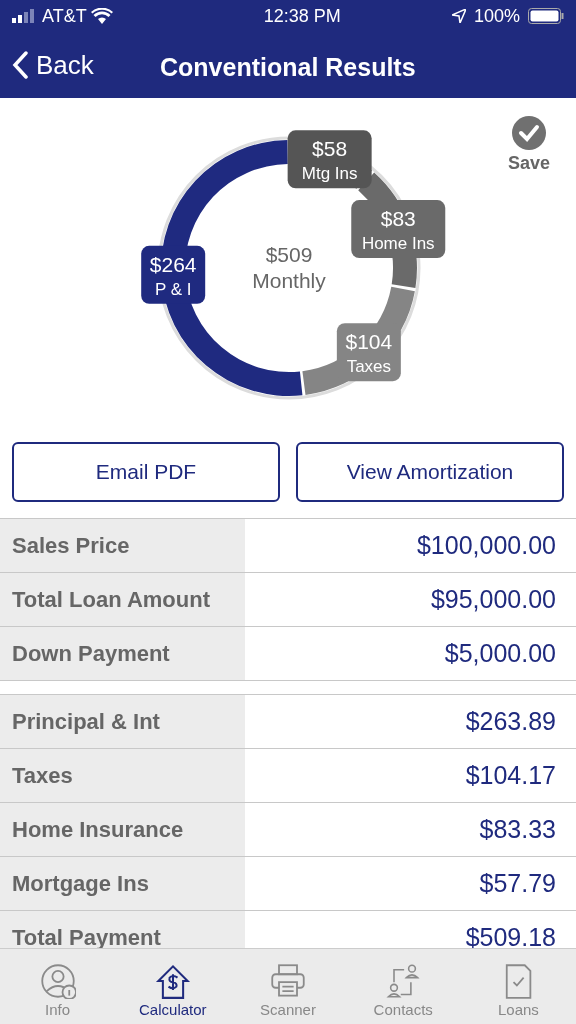 The height and width of the screenshot is (1024, 576). Describe the element at coordinates (101, 16) in the screenshot. I see `wifi-icon` at that location.